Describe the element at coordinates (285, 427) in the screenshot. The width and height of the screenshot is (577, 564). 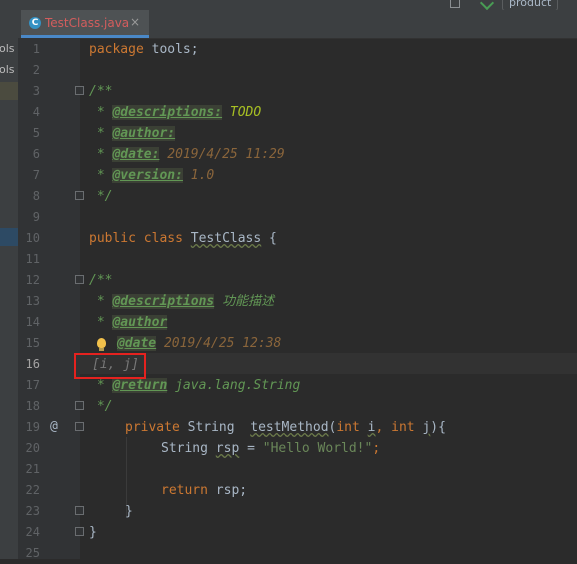
I see `code-line-19: private String testMethod(int i, int j){` at that location.